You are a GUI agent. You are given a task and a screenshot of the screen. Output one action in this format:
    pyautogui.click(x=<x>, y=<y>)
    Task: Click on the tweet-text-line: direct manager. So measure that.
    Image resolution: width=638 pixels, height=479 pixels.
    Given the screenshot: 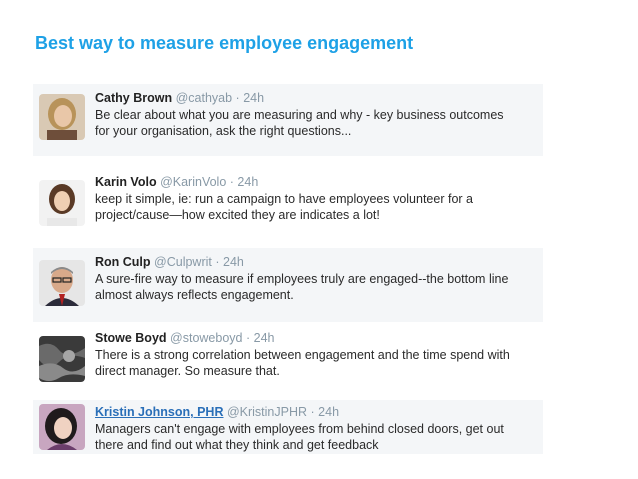 What is the action you would take?
    pyautogui.click(x=187, y=371)
    